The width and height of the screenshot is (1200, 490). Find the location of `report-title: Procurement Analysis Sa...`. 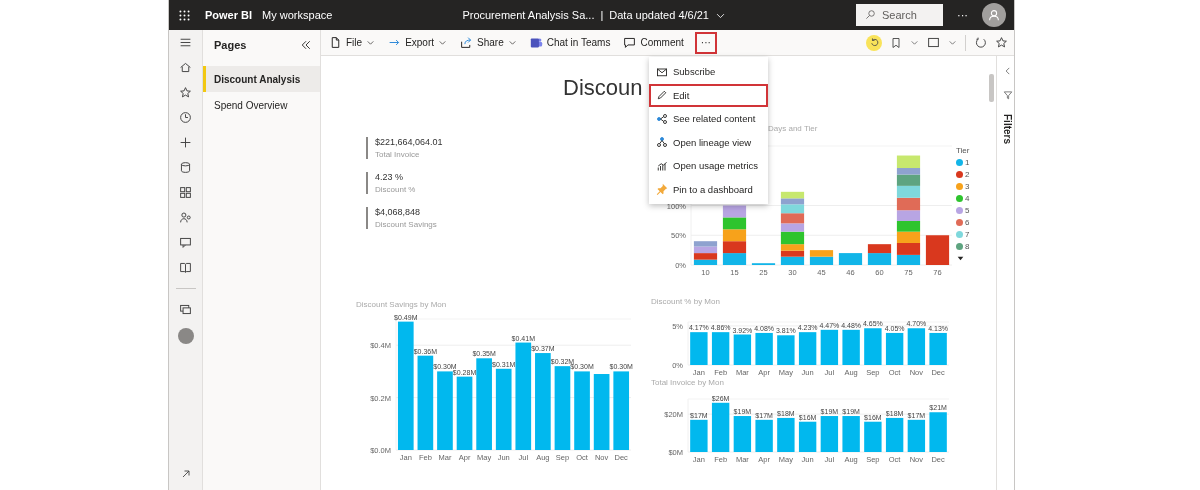

report-title: Procurement Analysis Sa... is located at coordinates (528, 15).